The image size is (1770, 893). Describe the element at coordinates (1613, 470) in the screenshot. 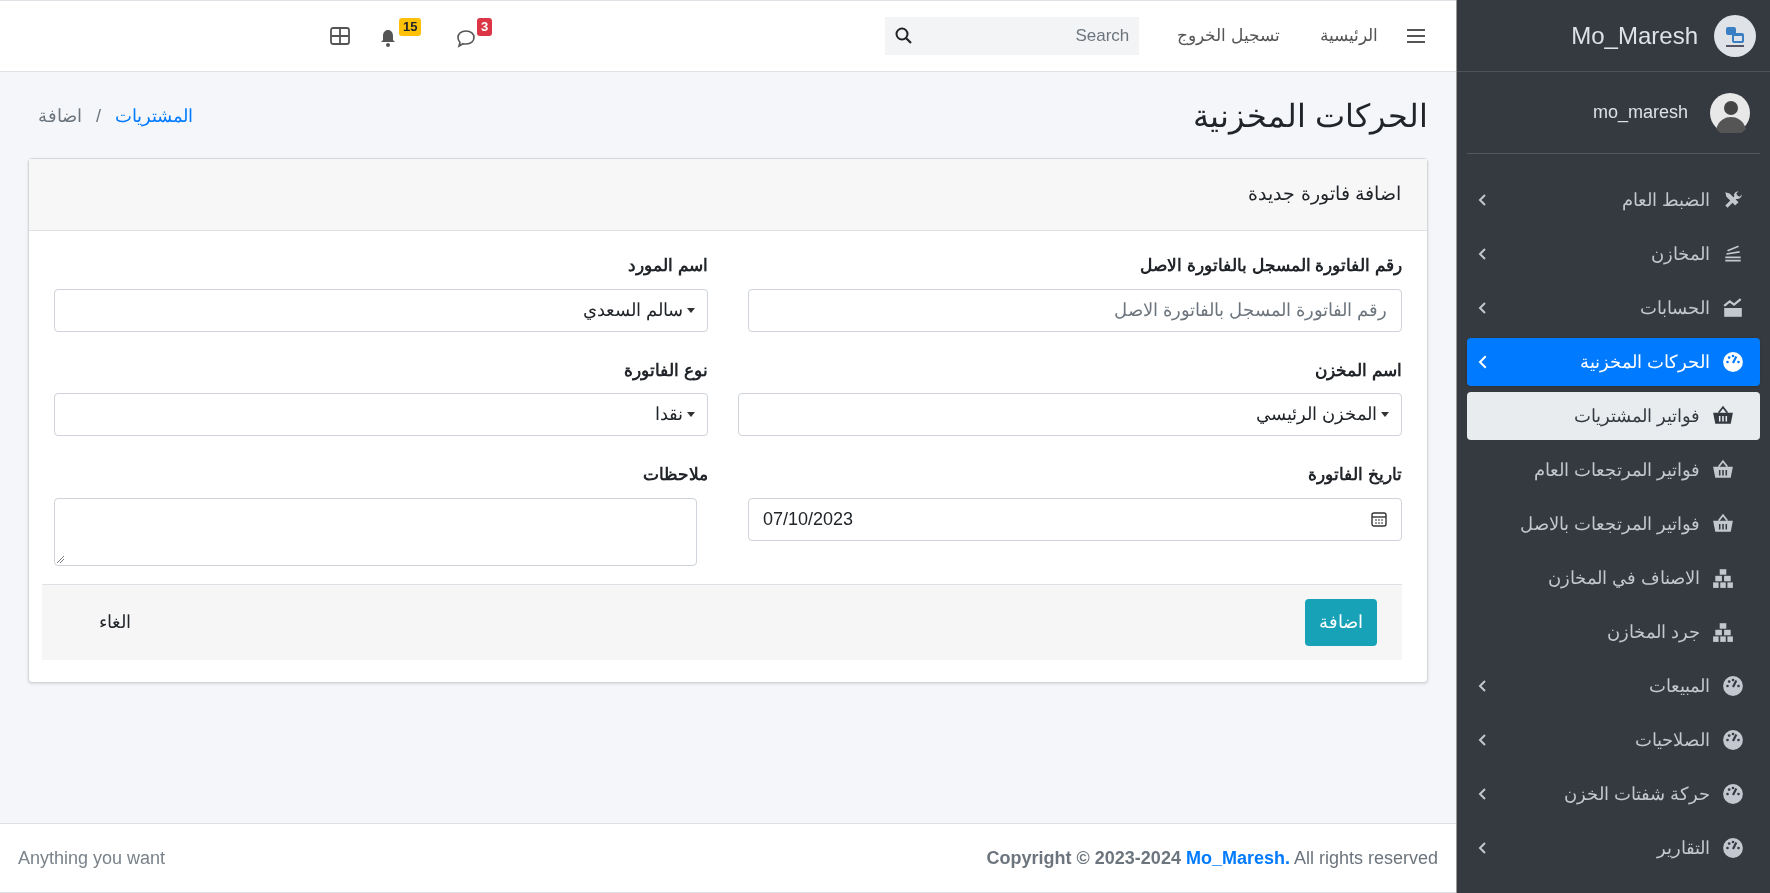

I see `sidebar-item: فواتير المرتجعات العام` at that location.